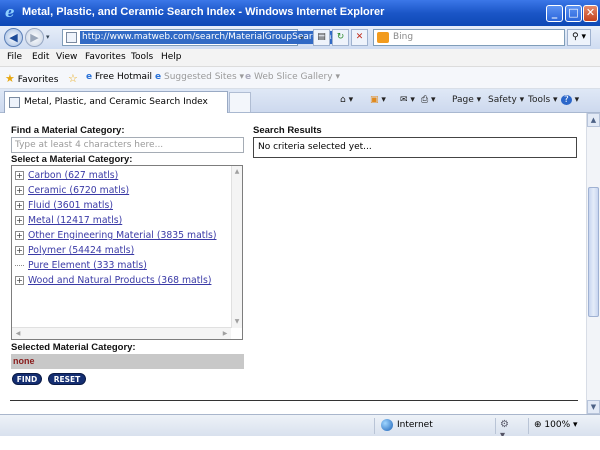  I want to click on zoom-value: 100%, so click(557, 425).